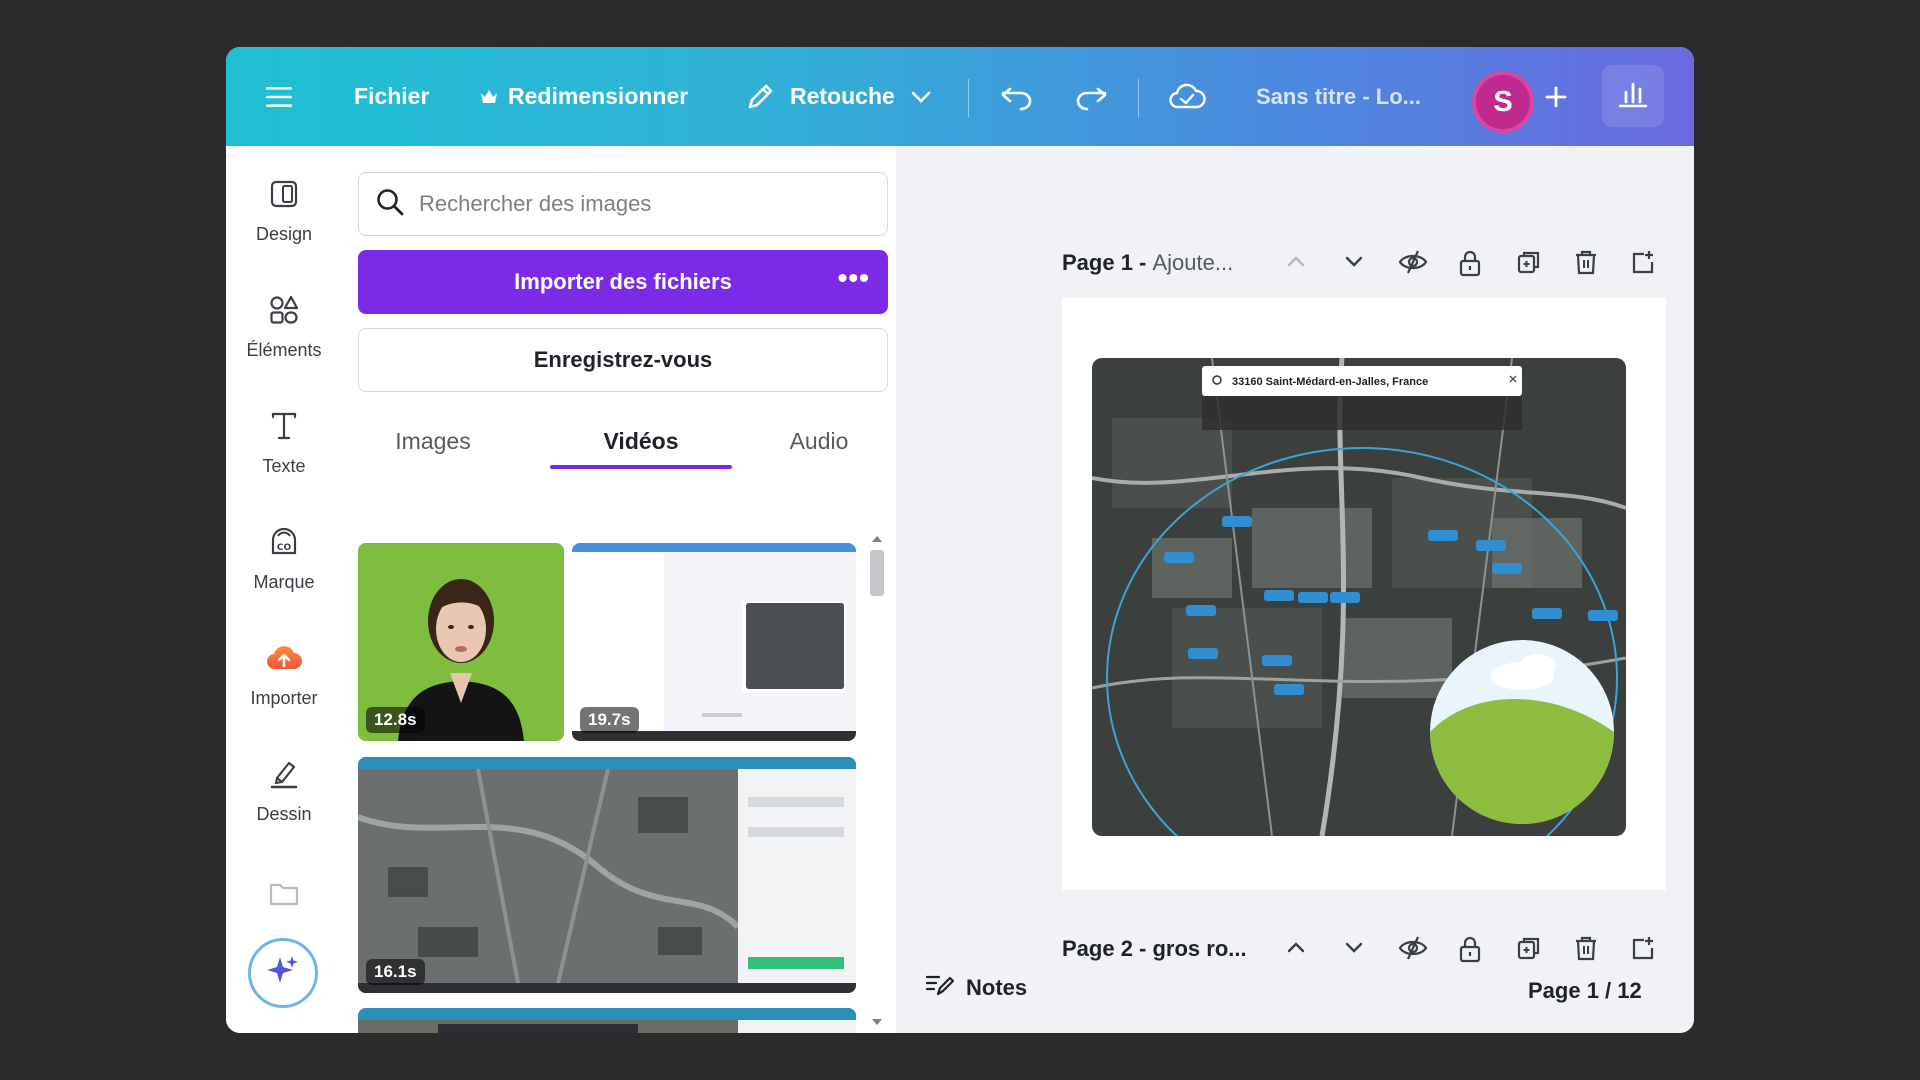 This screenshot has height=1080, width=1920. What do you see at coordinates (284, 310) in the screenshot?
I see `elements-icon` at bounding box center [284, 310].